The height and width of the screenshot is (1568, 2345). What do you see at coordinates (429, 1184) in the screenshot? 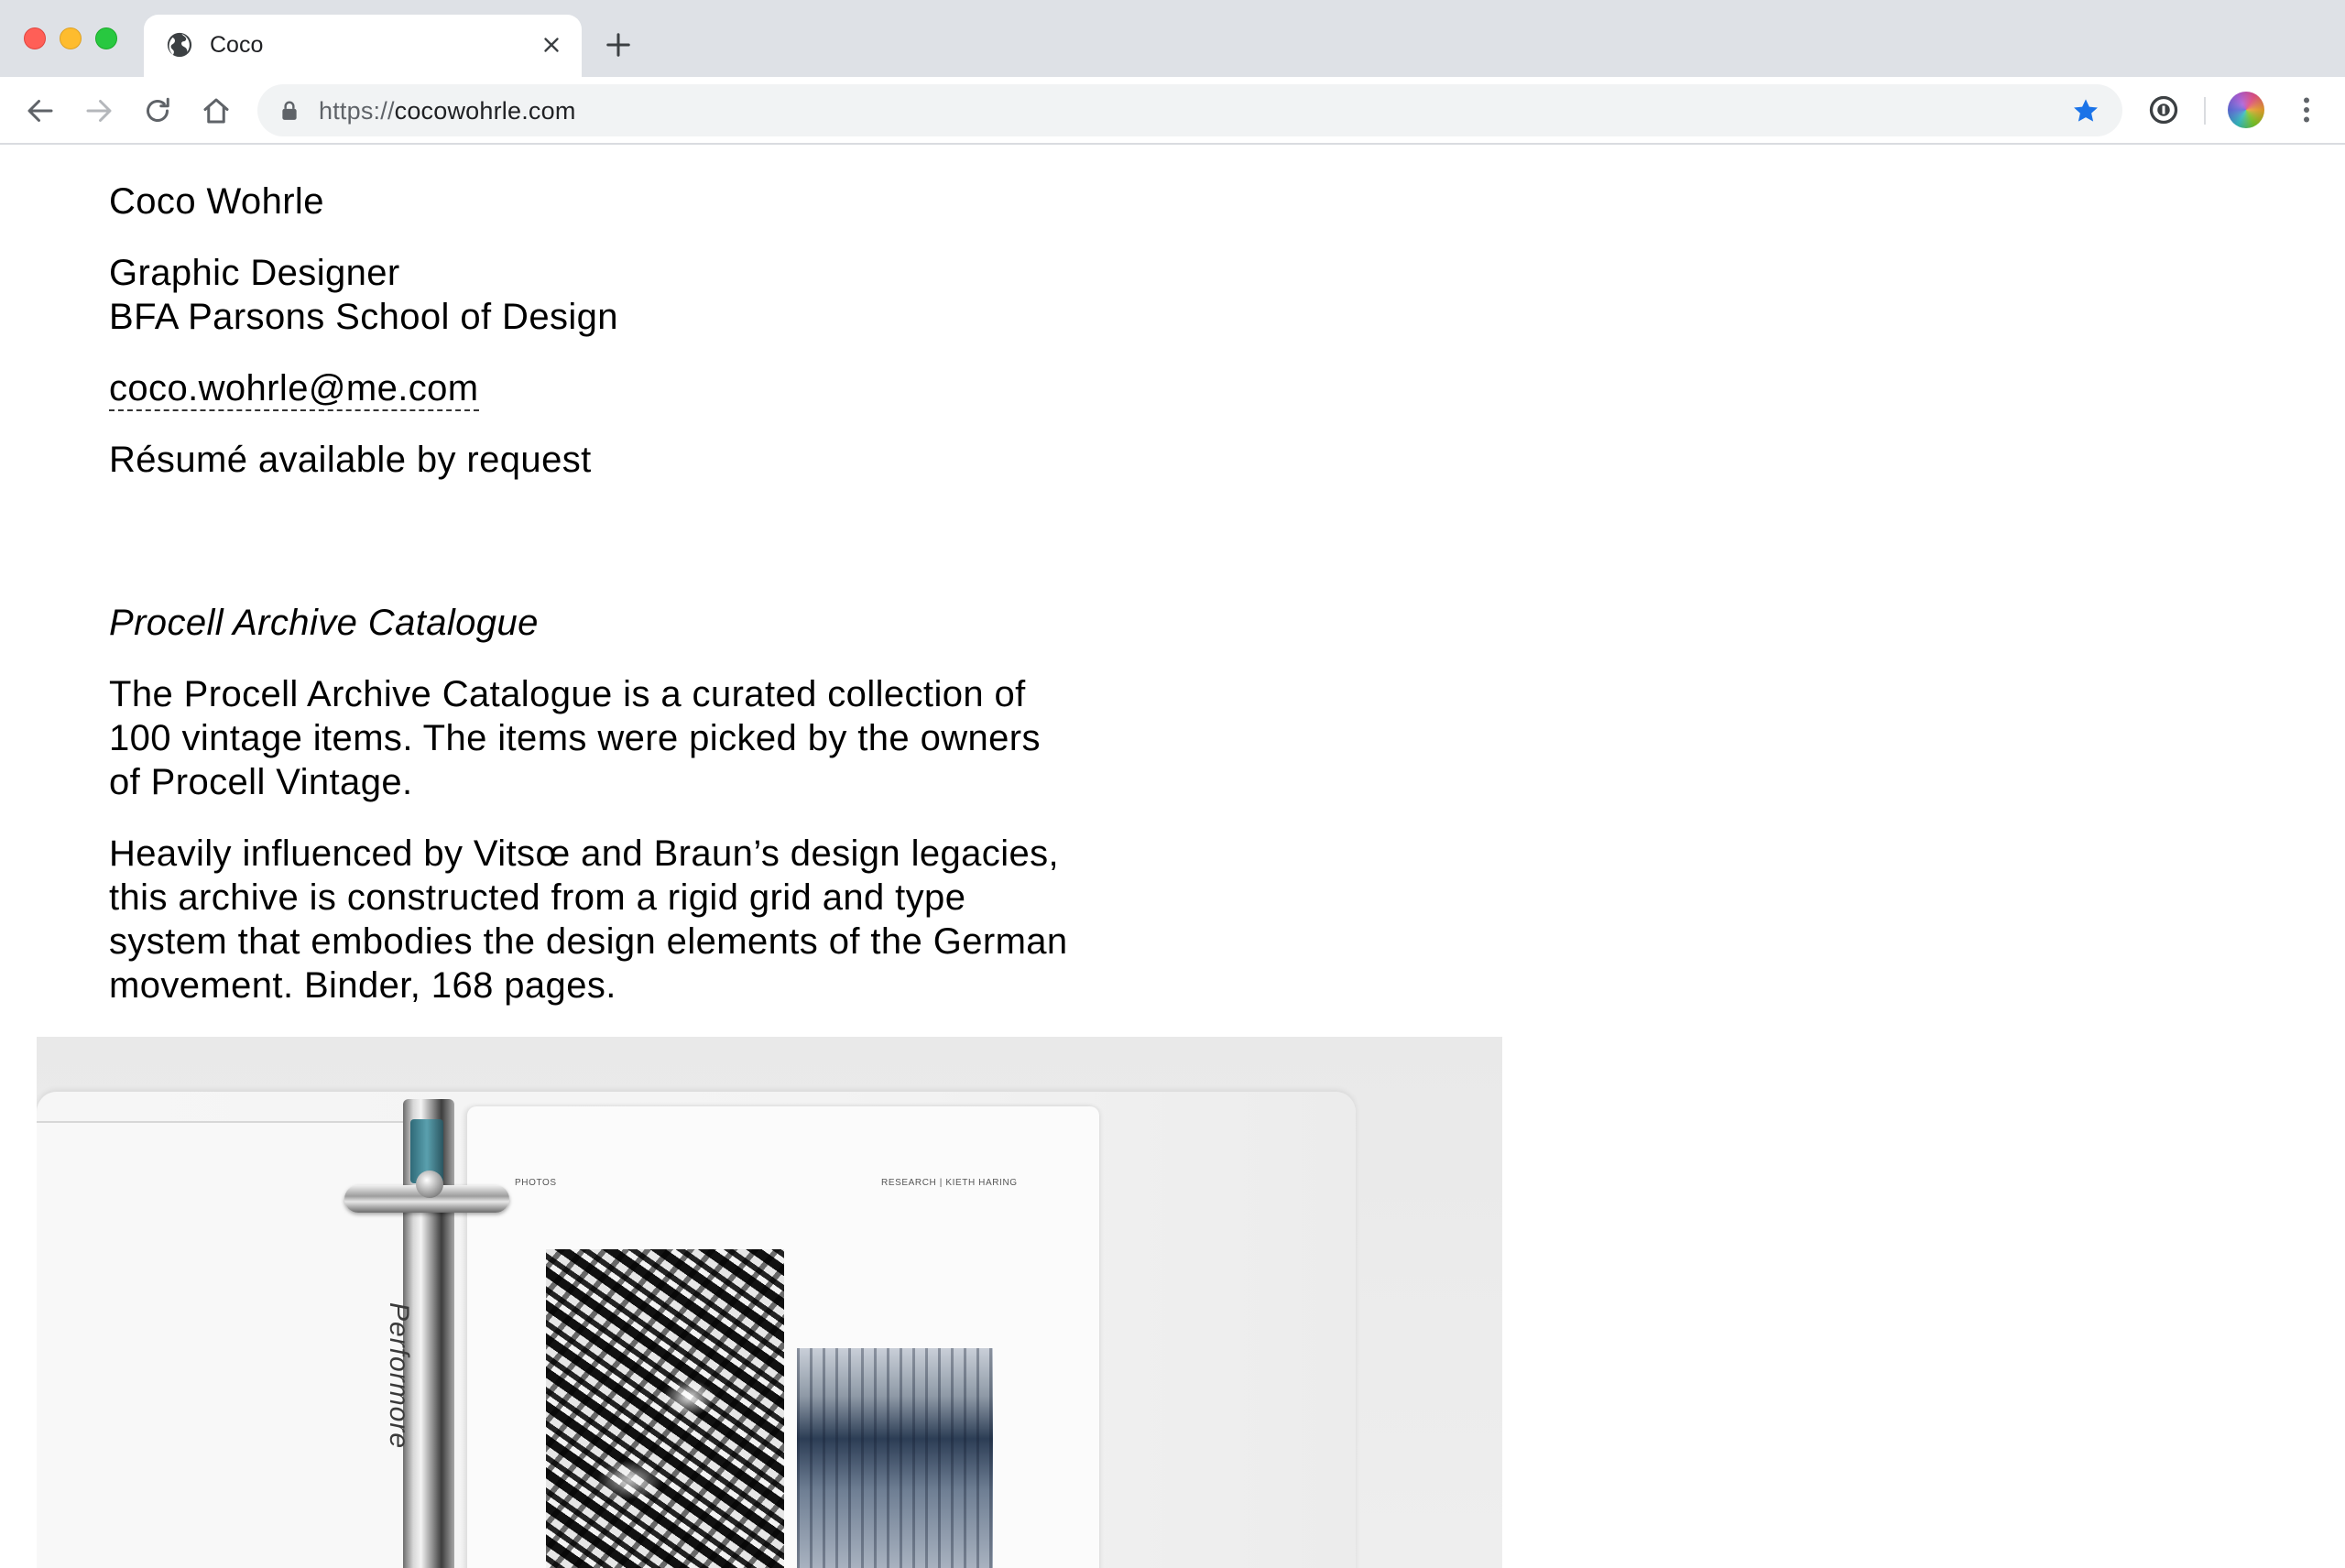
I see `binder-ring-rivet` at bounding box center [429, 1184].